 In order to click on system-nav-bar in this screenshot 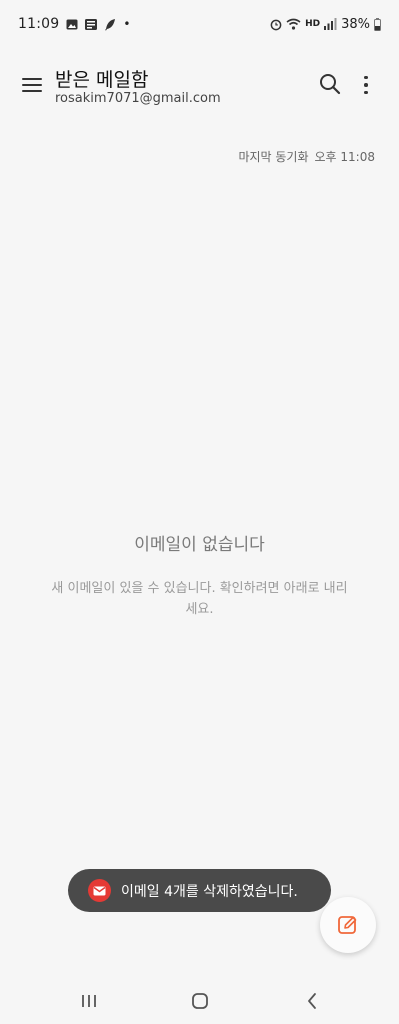, I will do `click(199, 1002)`.